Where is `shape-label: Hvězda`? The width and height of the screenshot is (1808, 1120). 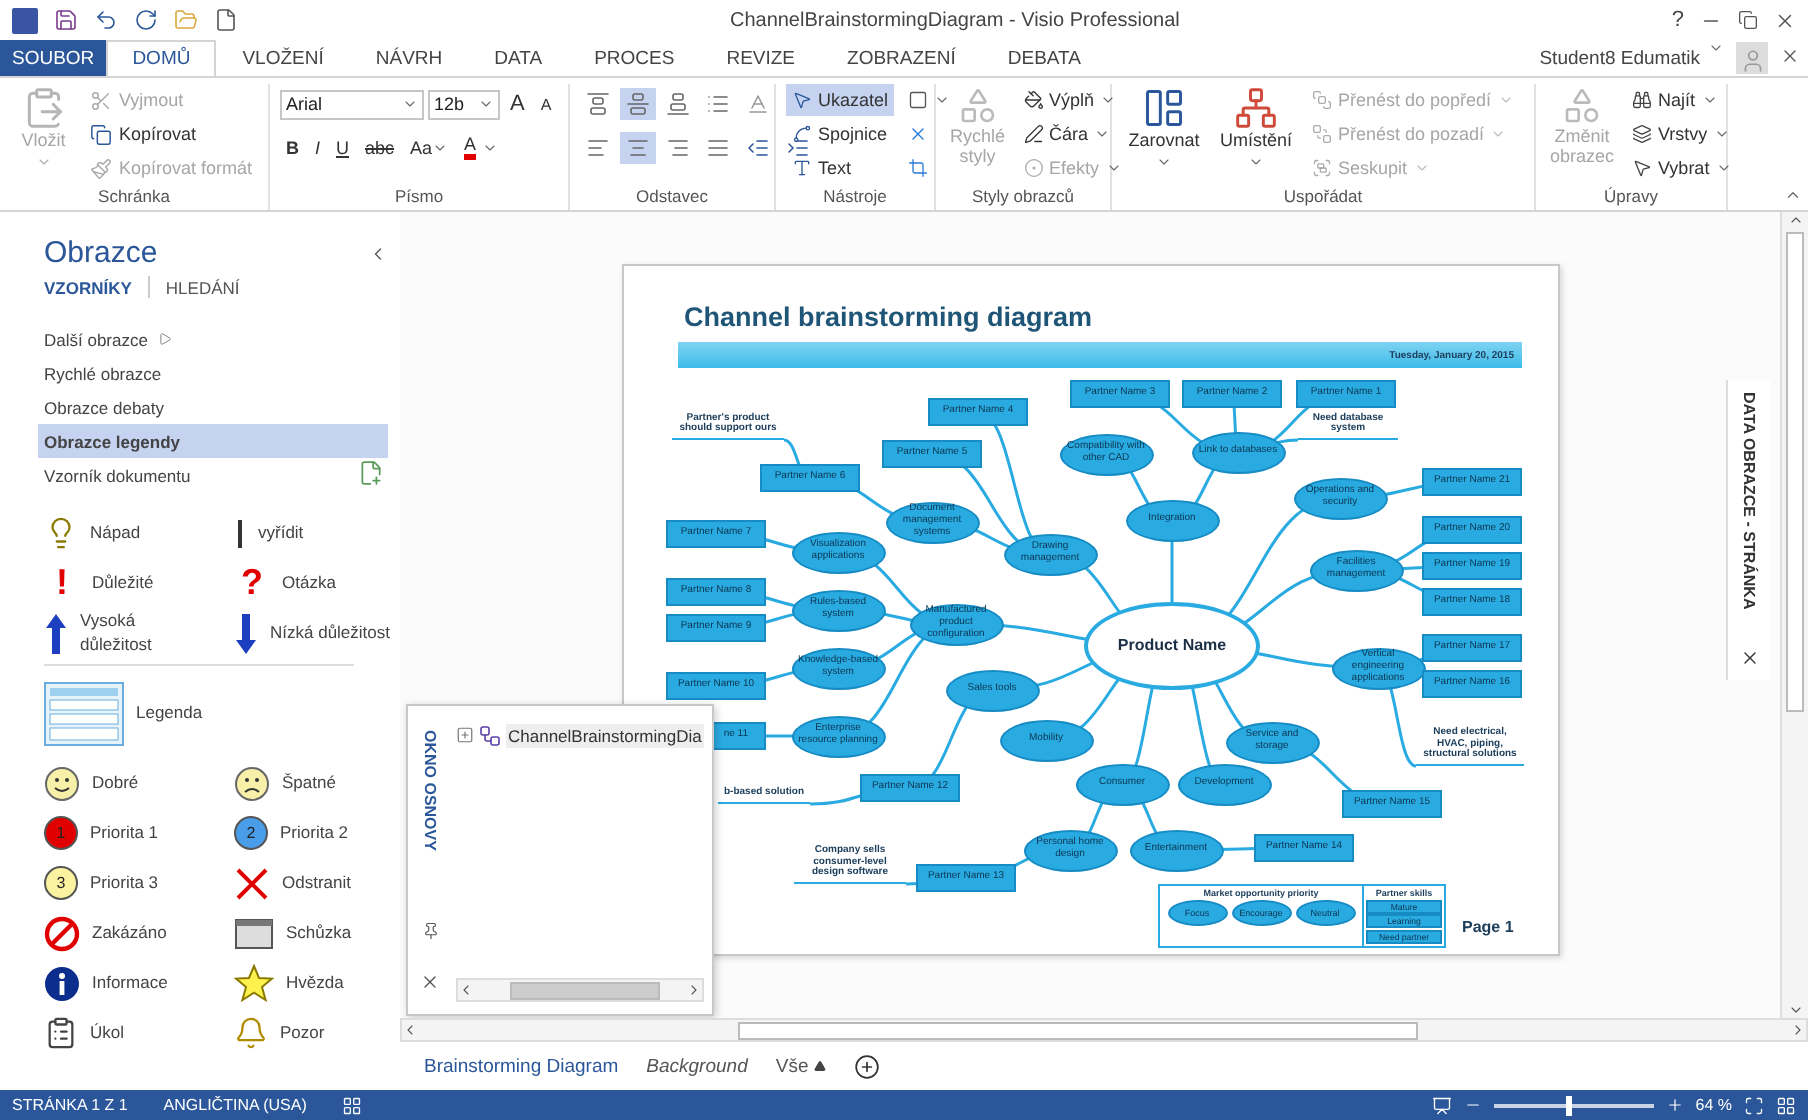
shape-label: Hvězda is located at coordinates (315, 983).